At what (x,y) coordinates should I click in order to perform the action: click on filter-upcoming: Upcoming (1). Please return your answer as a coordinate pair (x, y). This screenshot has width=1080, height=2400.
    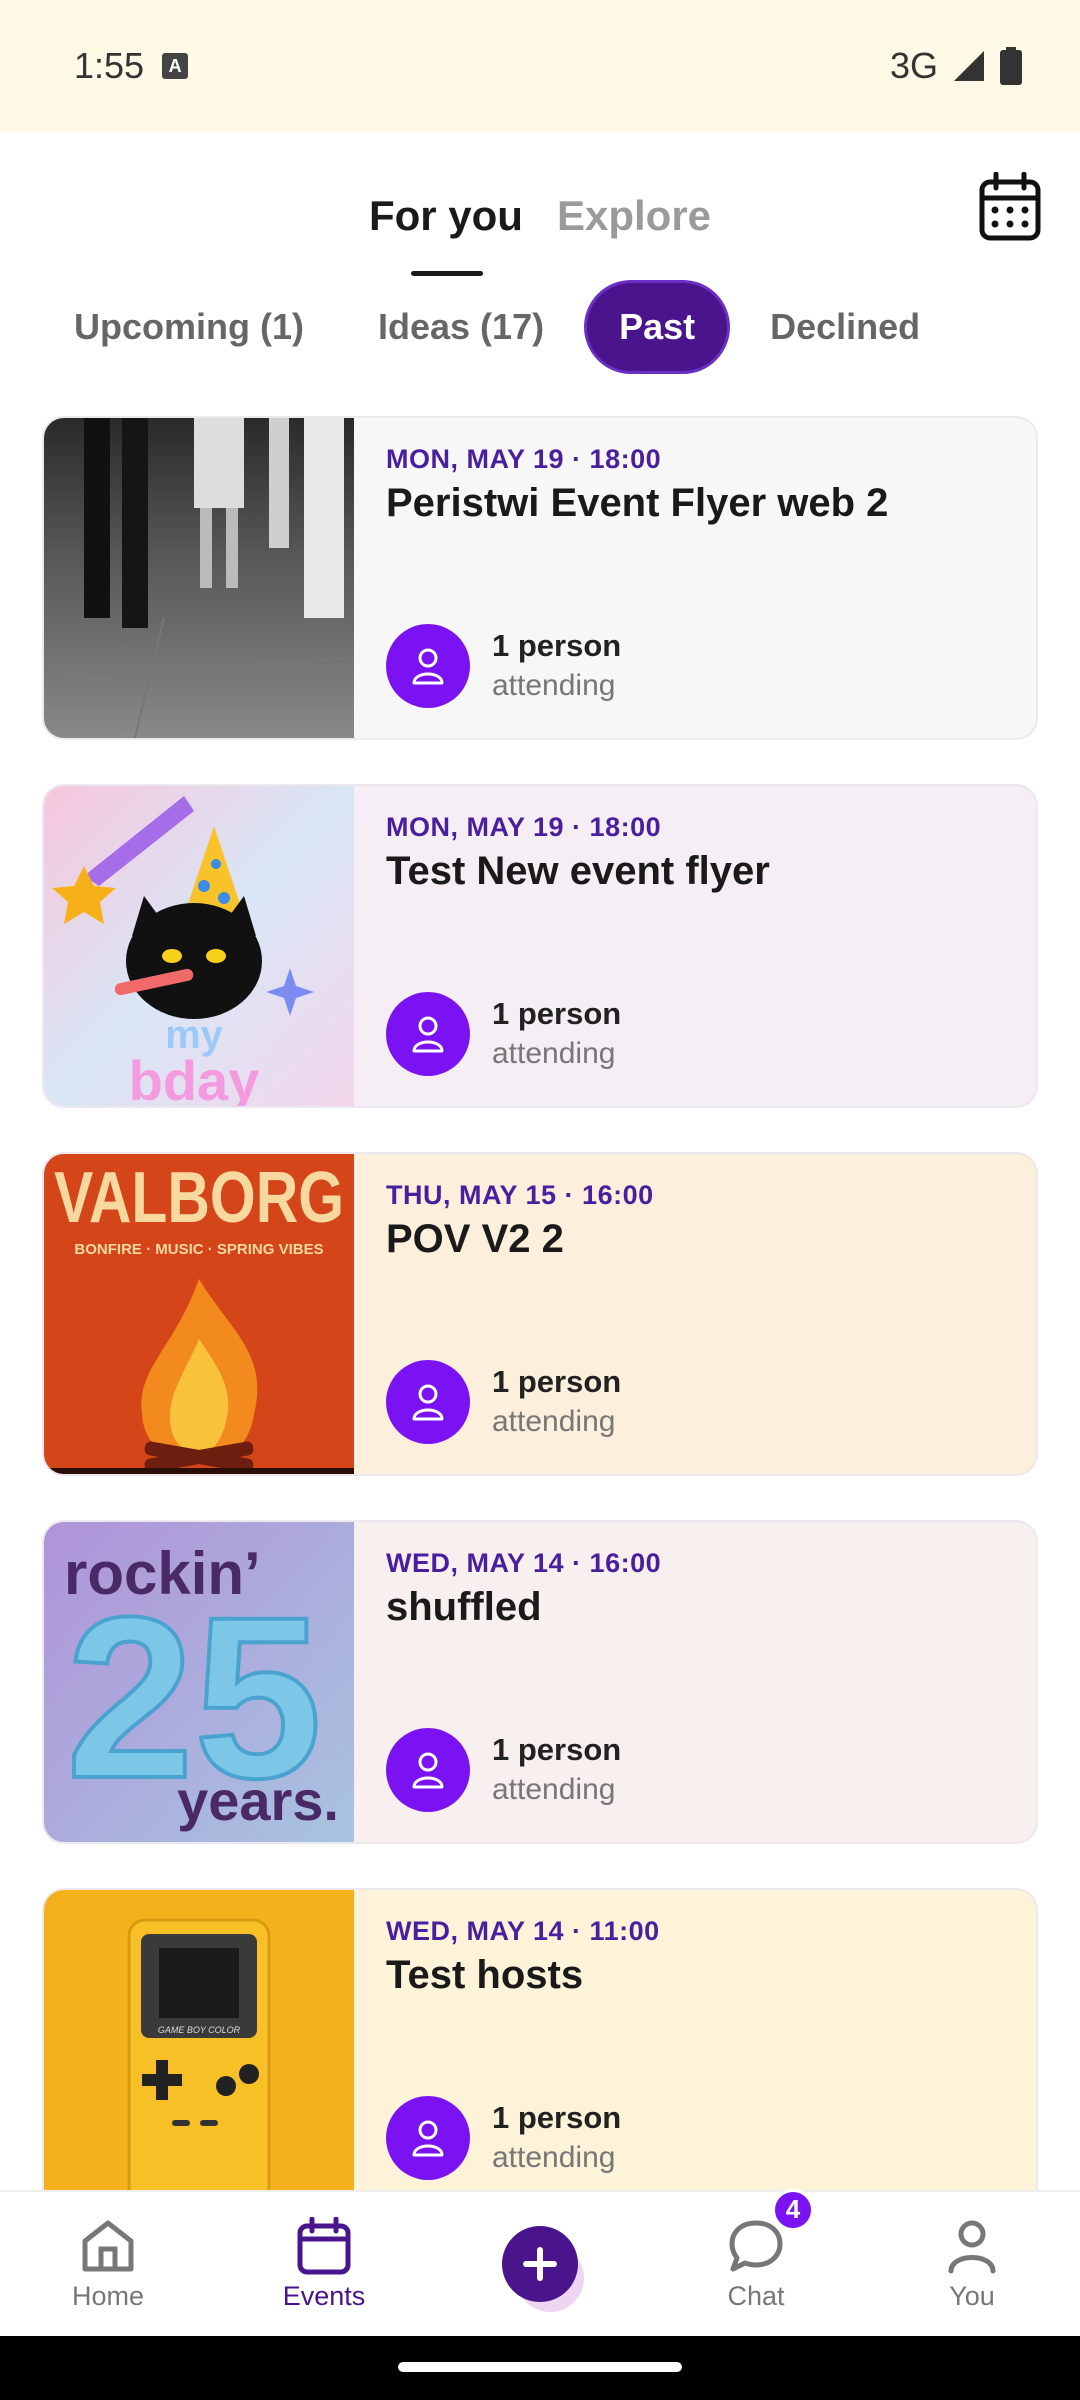
    Looking at the image, I should click on (189, 327).